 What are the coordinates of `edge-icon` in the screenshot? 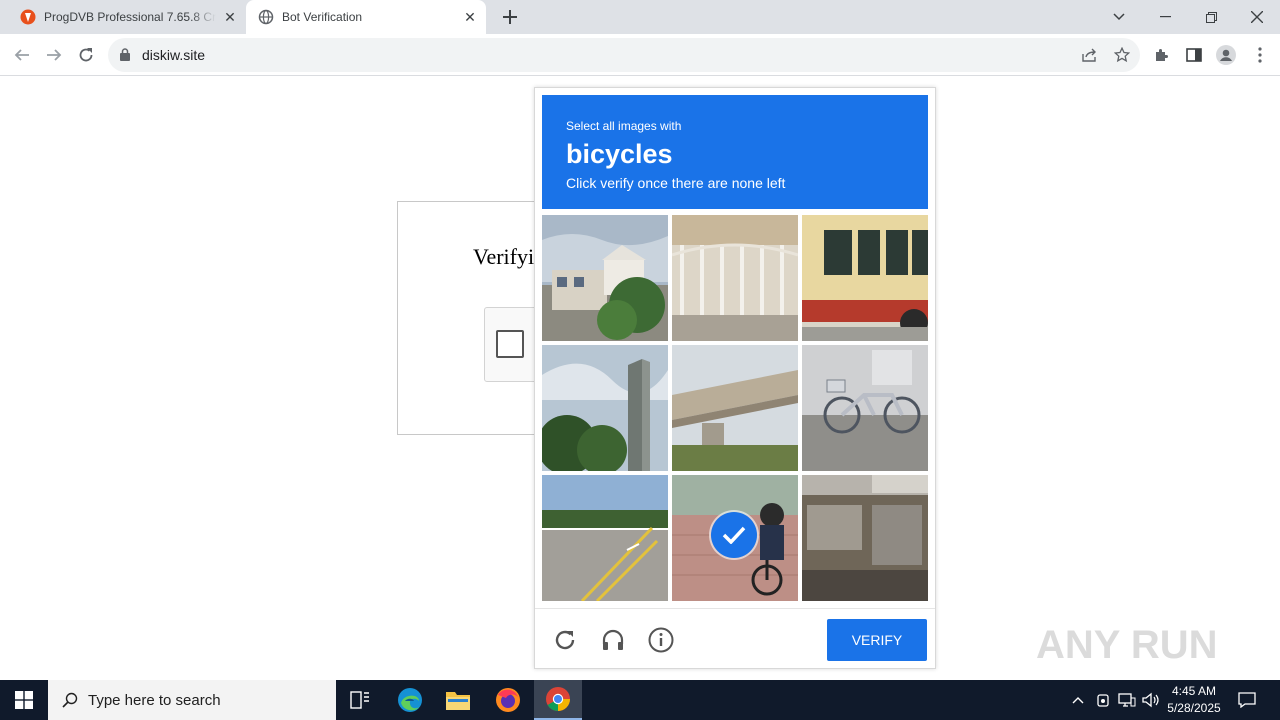 It's located at (410, 700).